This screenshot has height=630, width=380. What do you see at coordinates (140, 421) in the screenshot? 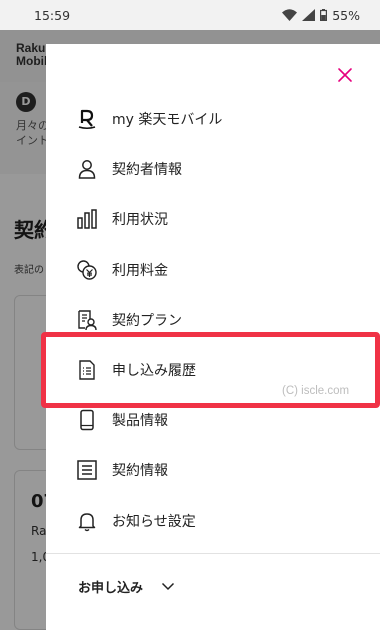
I see `menu-item-label: 製品情報` at bounding box center [140, 421].